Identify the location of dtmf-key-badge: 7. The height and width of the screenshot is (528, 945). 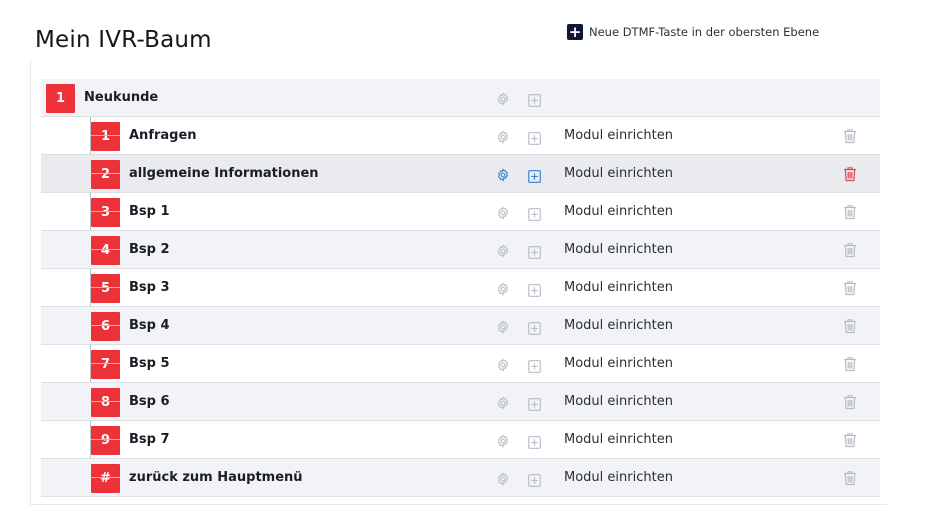
(105, 364).